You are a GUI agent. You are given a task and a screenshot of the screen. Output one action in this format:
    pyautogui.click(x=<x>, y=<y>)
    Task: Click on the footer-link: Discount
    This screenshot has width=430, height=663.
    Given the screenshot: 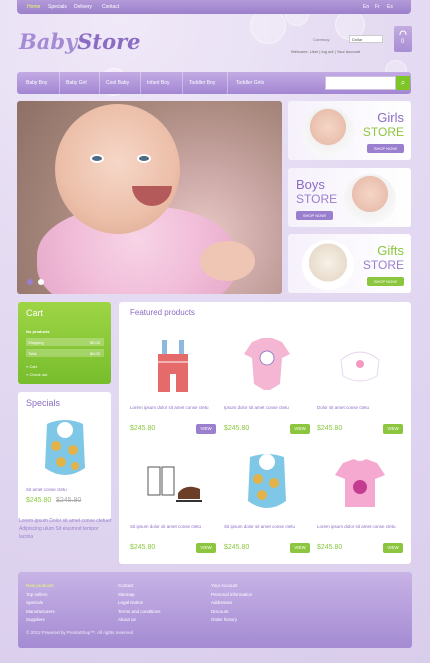 What is the action you would take?
    pyautogui.click(x=231, y=612)
    